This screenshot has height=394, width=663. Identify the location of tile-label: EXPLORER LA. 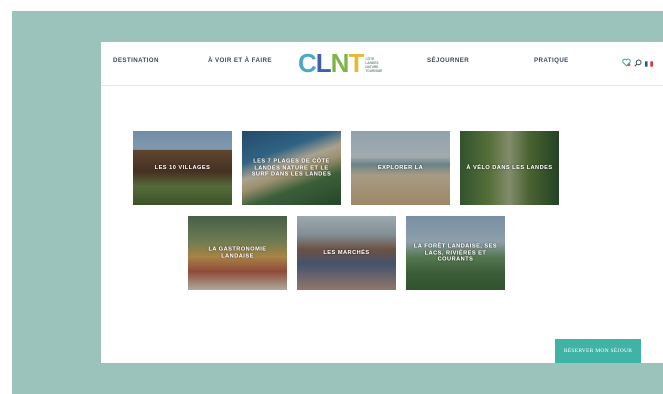
(400, 167).